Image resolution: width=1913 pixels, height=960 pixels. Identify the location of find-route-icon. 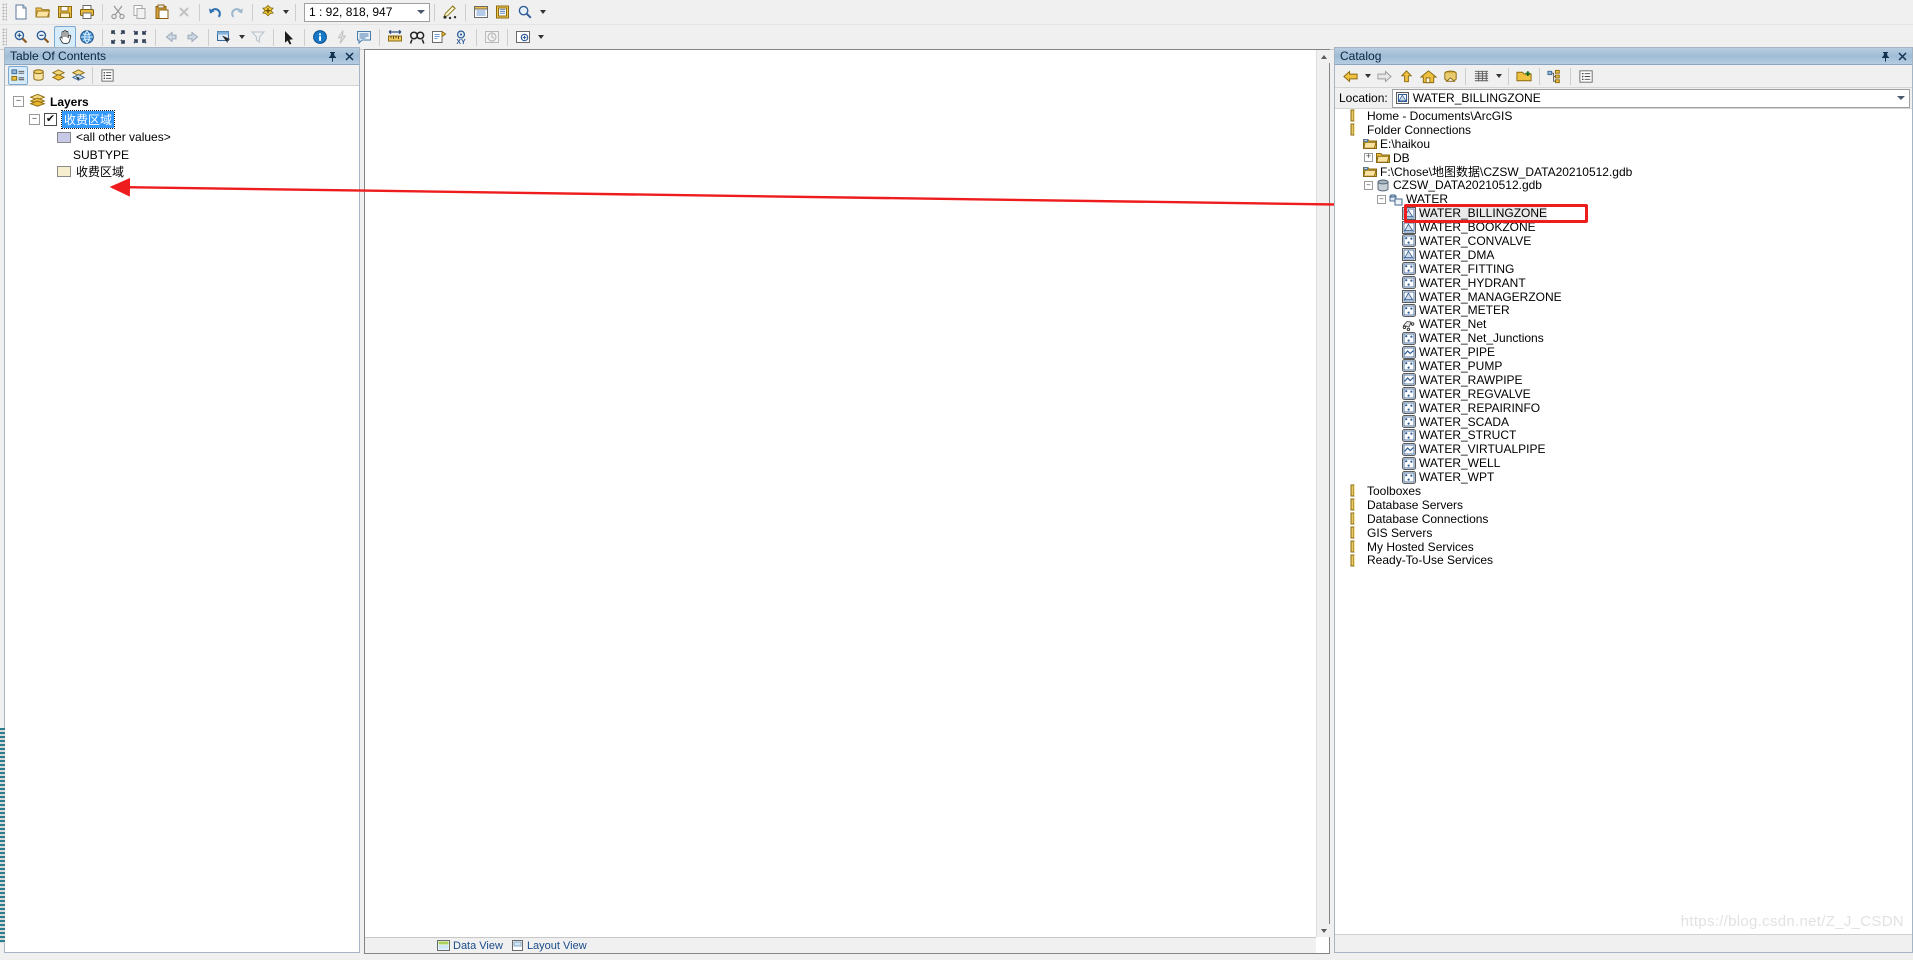
(439, 37).